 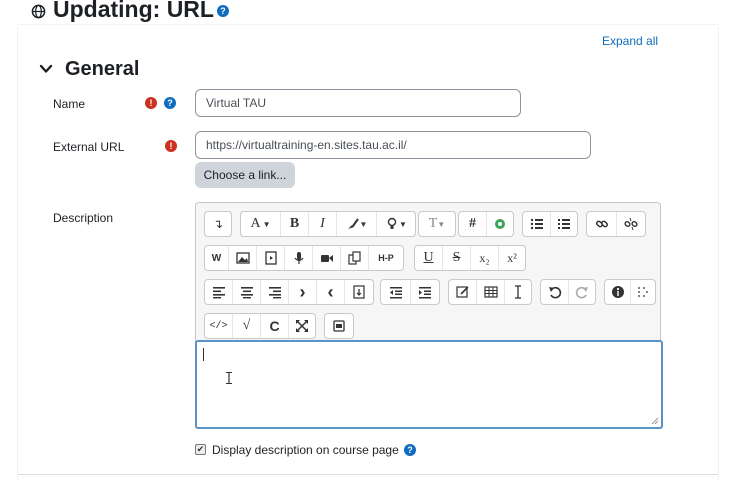 What do you see at coordinates (217, 258) in the screenshot?
I see `word-import-icon: W` at bounding box center [217, 258].